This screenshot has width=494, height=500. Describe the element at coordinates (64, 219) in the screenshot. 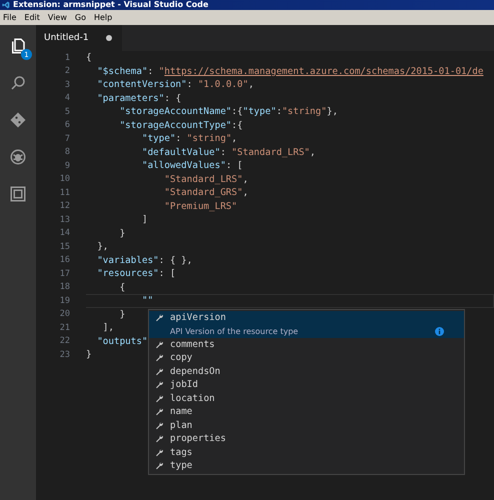

I see `line-number: 13` at that location.